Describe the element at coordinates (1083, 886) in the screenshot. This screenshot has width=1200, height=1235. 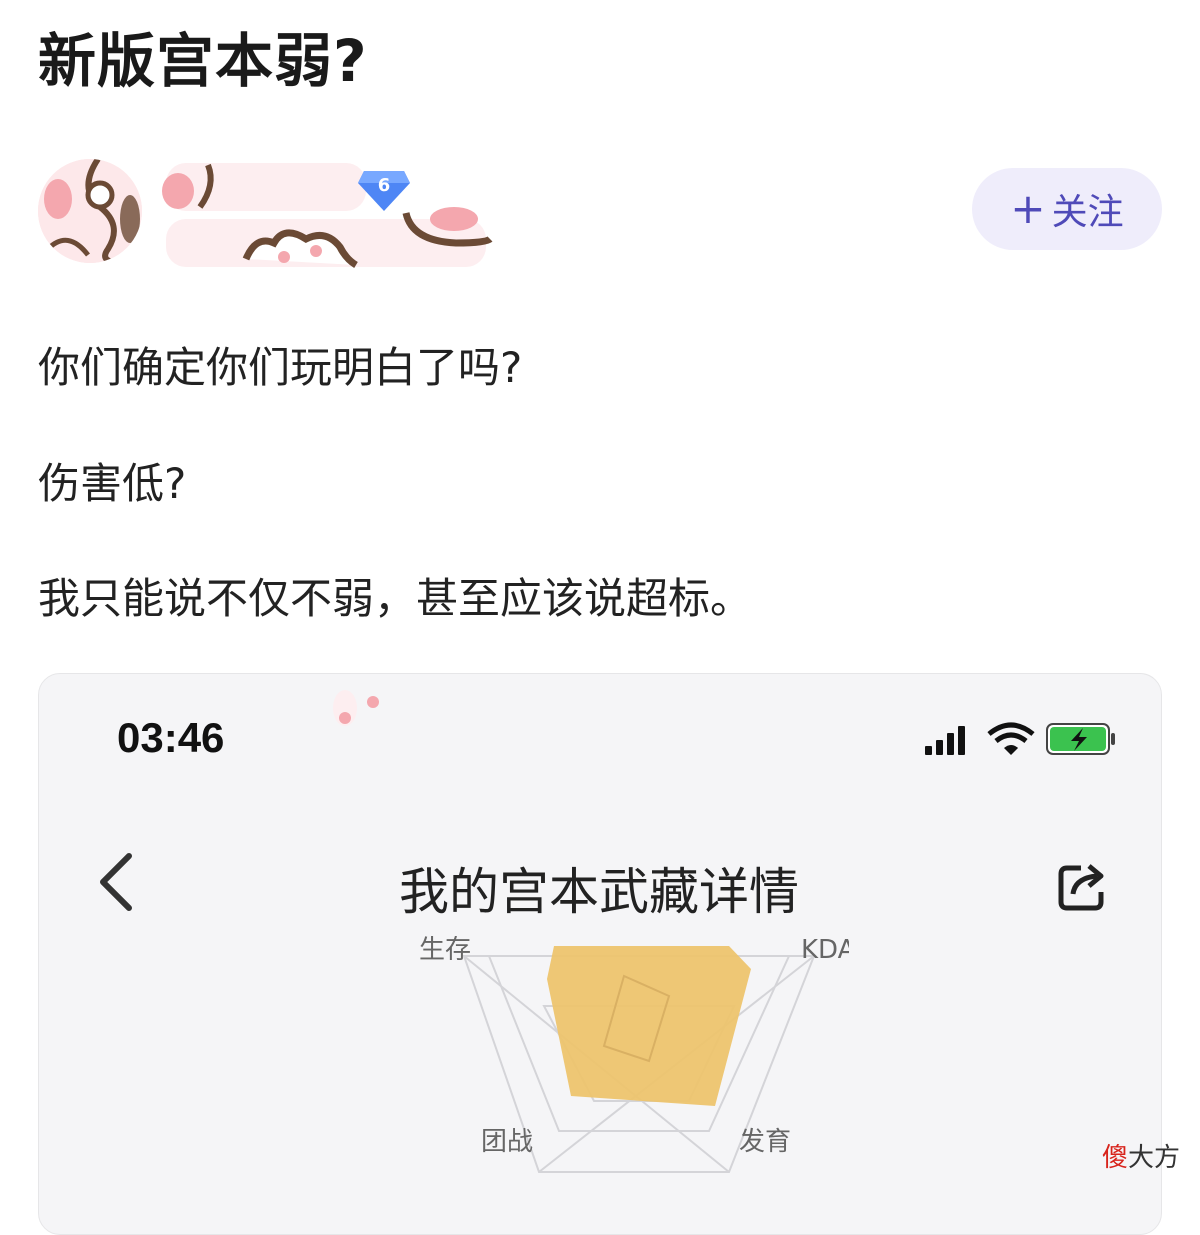
I see `share-icon` at that location.